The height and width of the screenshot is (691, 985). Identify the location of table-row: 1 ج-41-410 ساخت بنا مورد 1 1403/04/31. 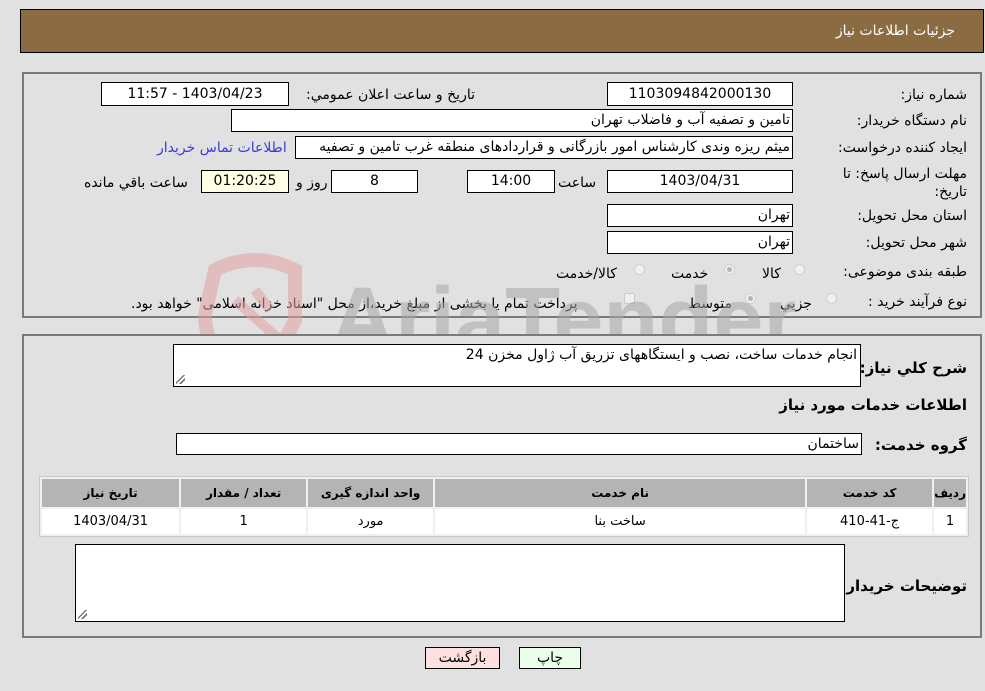
(504, 521).